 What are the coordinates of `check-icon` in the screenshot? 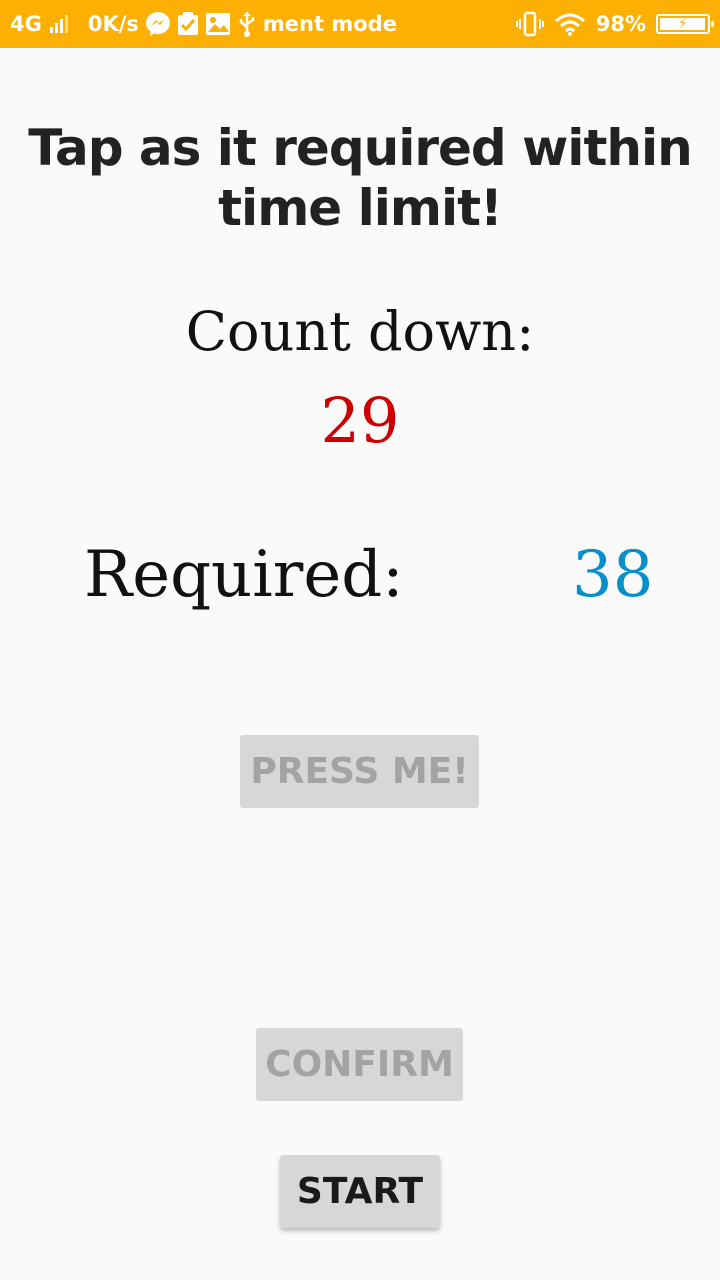 It's located at (188, 24).